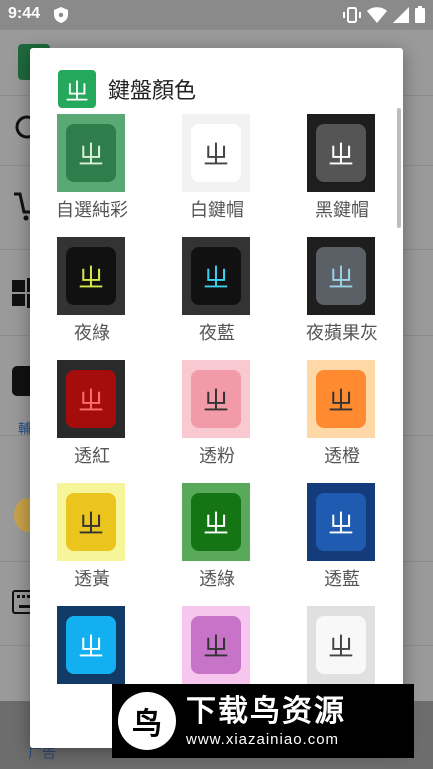 The image size is (433, 769). What do you see at coordinates (217, 210) in the screenshot?
I see `color-option-label: 白鍵帽` at bounding box center [217, 210].